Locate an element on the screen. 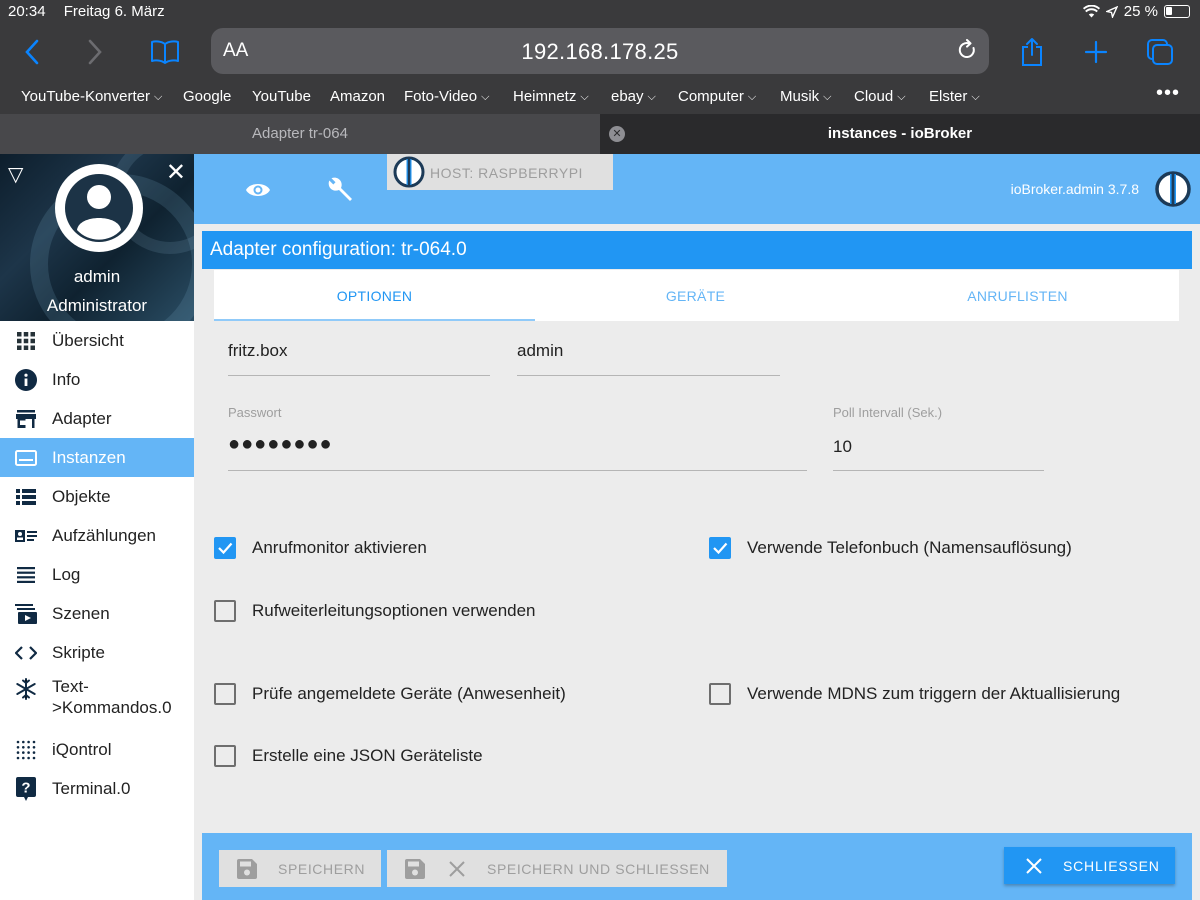 This screenshot has height=900, width=1200. dots-grid-icon is located at coordinates (26, 750).